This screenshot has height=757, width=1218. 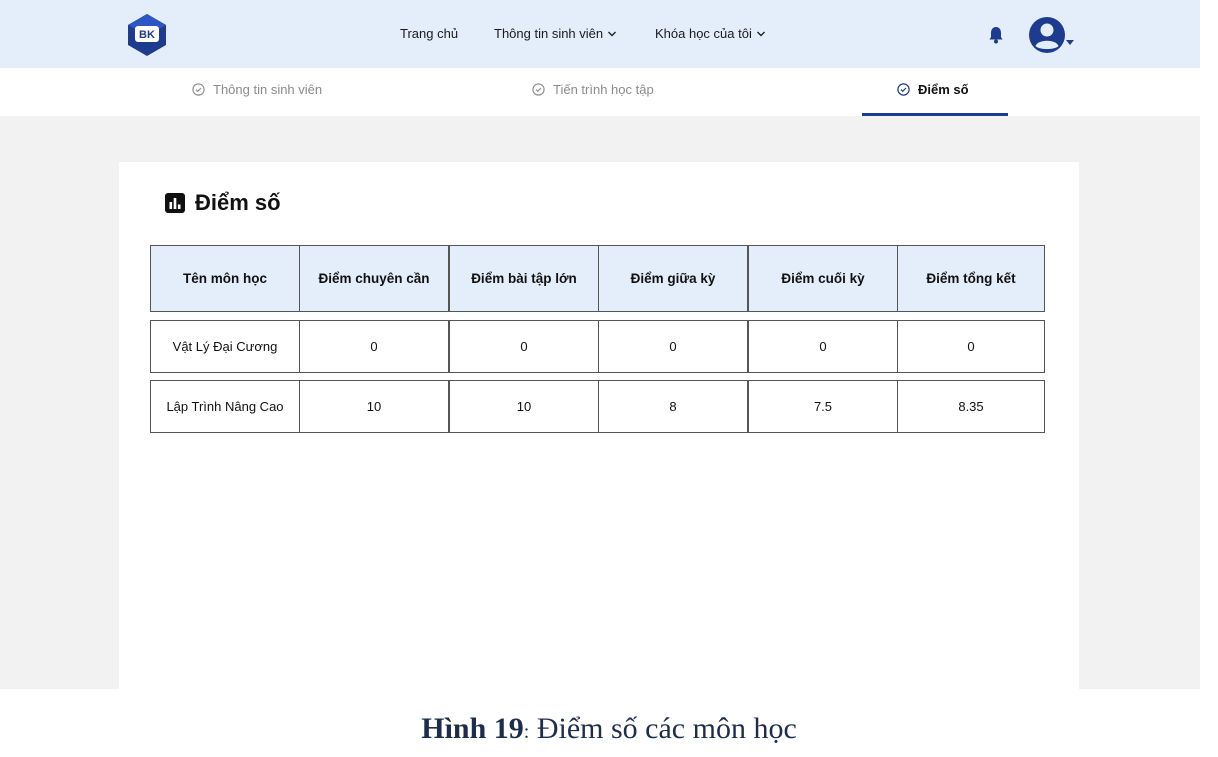 What do you see at coordinates (663, 728) in the screenshot?
I see `caption-text: Điểm số các môn học` at bounding box center [663, 728].